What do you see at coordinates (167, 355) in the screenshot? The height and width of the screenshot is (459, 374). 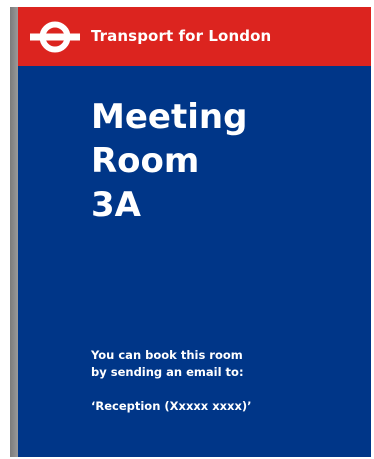 I see `booking-line-1: You can book this room` at bounding box center [167, 355].